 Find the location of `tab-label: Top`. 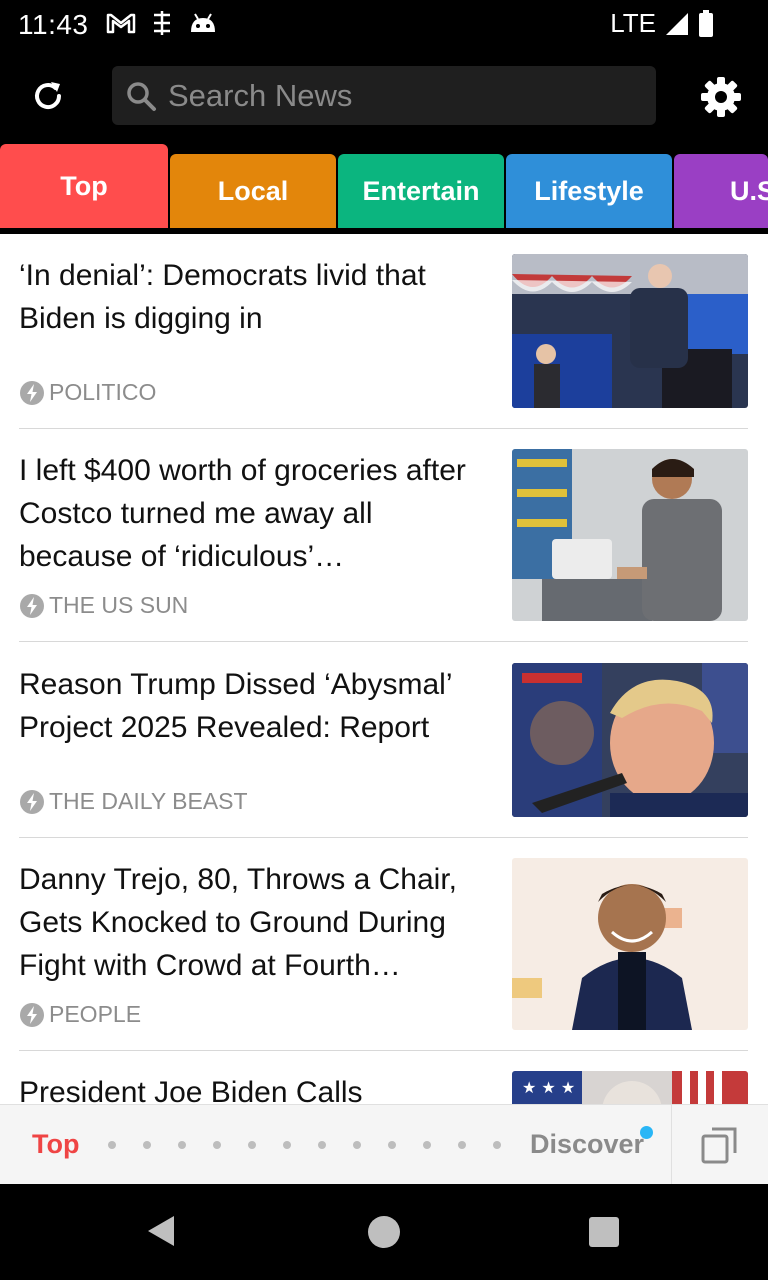

tab-label: Top is located at coordinates (84, 185).